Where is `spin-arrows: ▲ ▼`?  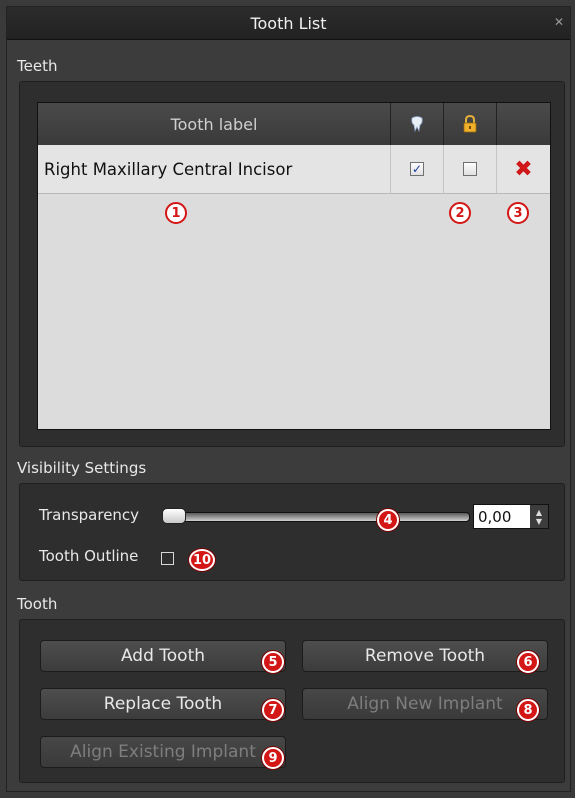 spin-arrows: ▲ ▼ is located at coordinates (539, 516).